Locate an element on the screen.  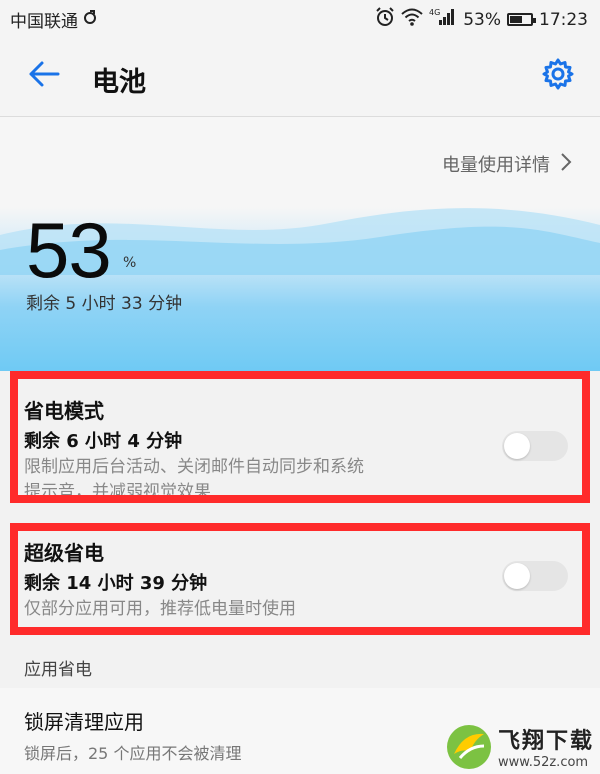
watermark: 飞翔下载 www.52z.com is located at coordinates (520, 746).